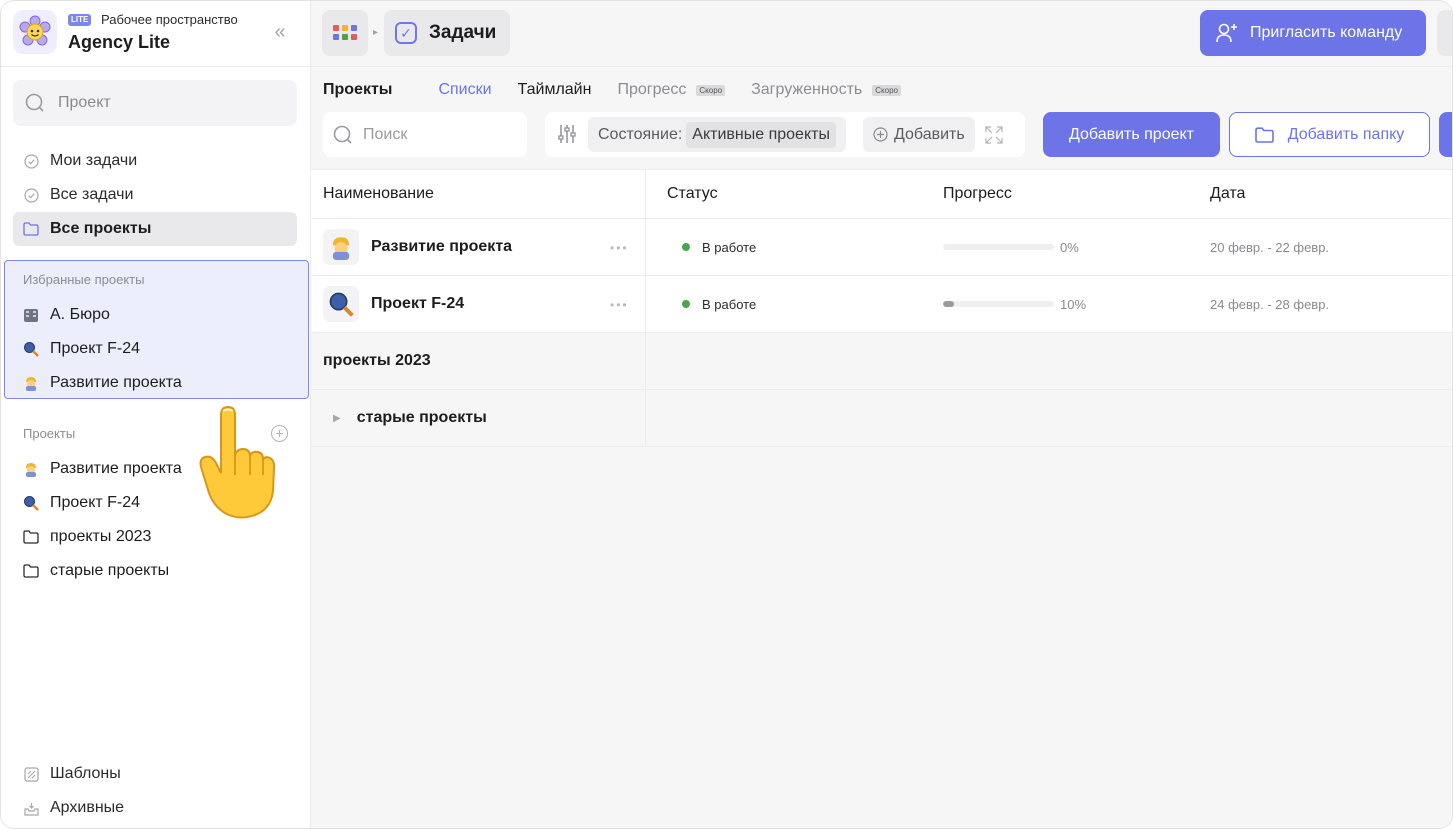  Describe the element at coordinates (337, 418) in the screenshot. I see `expand-caret-icon: ▶` at that location.